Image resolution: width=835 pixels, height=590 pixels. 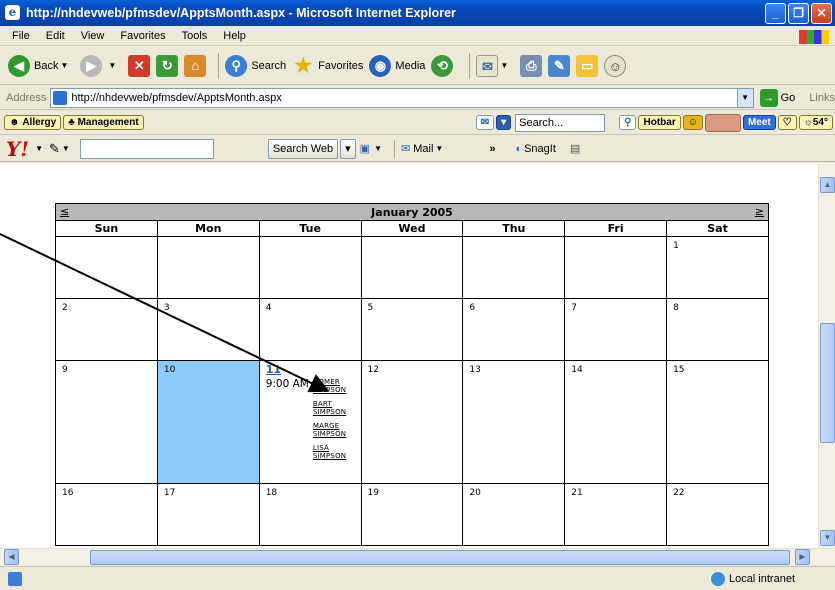 What do you see at coordinates (827, 185) in the screenshot?
I see `scroll-up-icon: ▲` at bounding box center [827, 185].